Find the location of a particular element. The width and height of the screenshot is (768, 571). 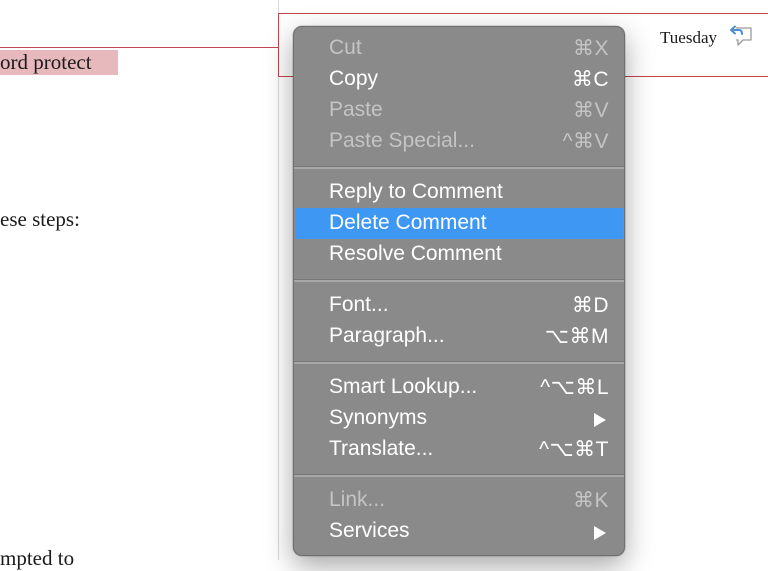

menu-item-copy: Copy ⌘C is located at coordinates (459, 79).